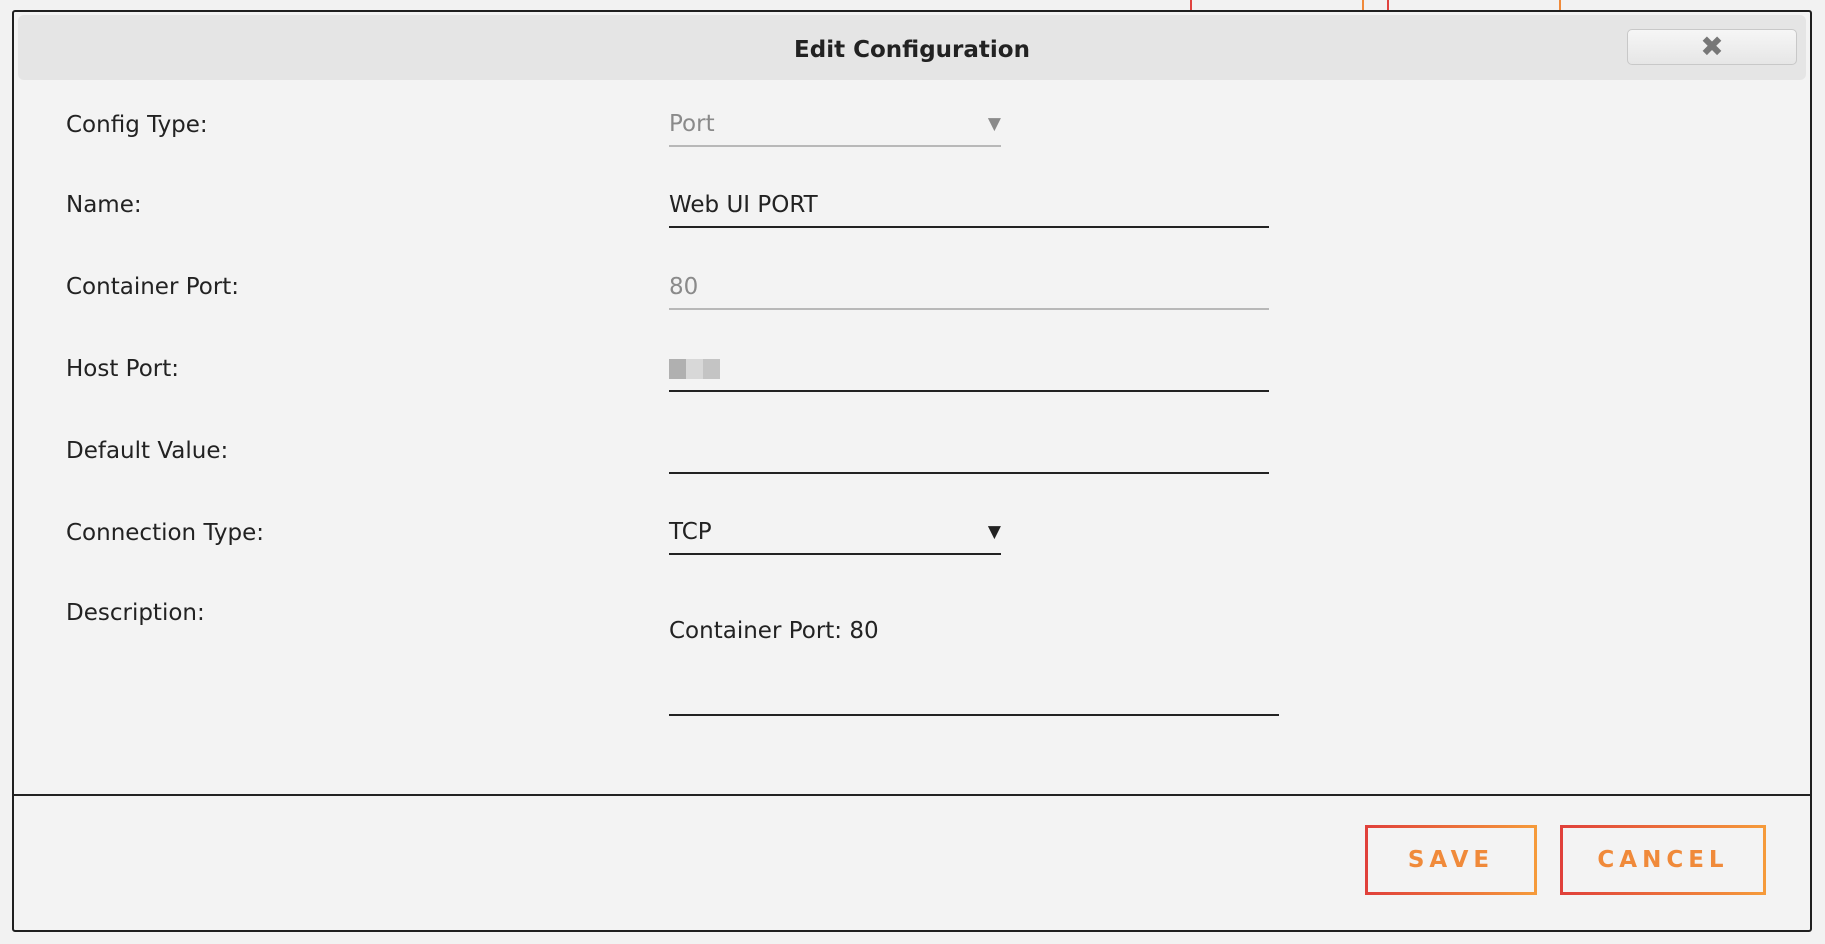 This screenshot has height=944, width=1825. What do you see at coordinates (835, 125) in the screenshot?
I see `config-type-select: Port ▼` at bounding box center [835, 125].